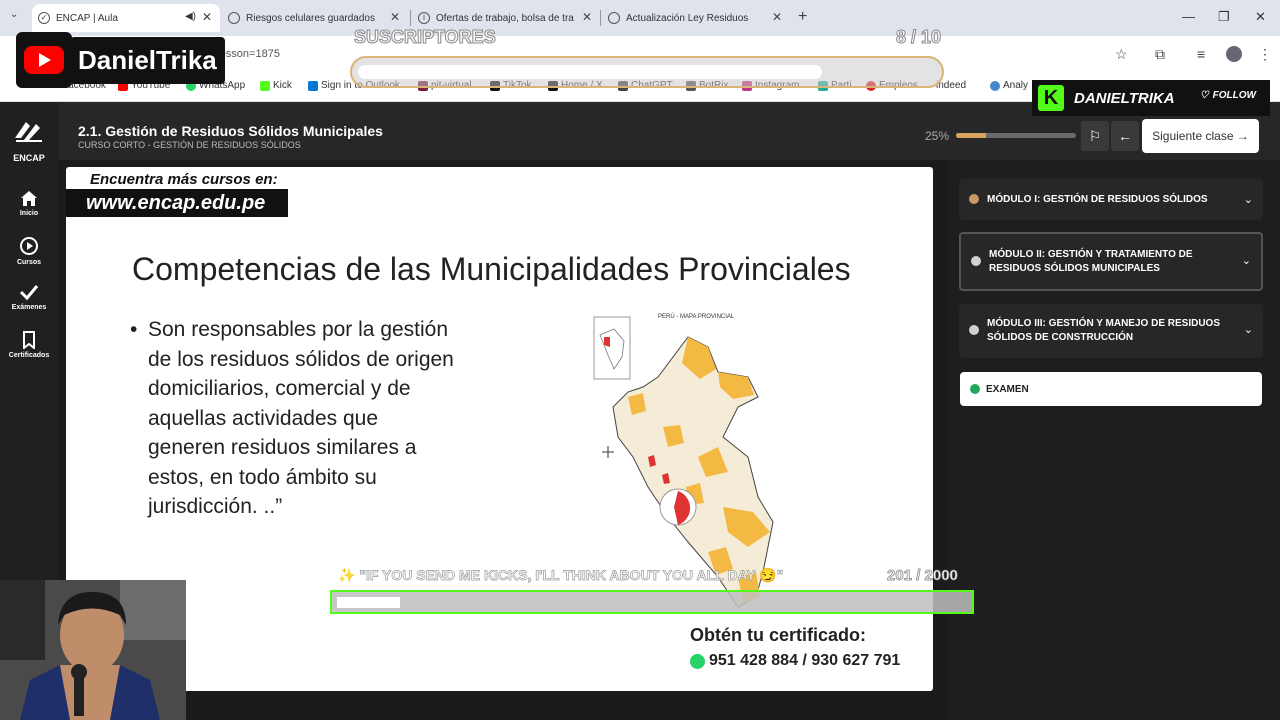  I want to click on youtube-channel-name: DanielTrika, so click(147, 60).